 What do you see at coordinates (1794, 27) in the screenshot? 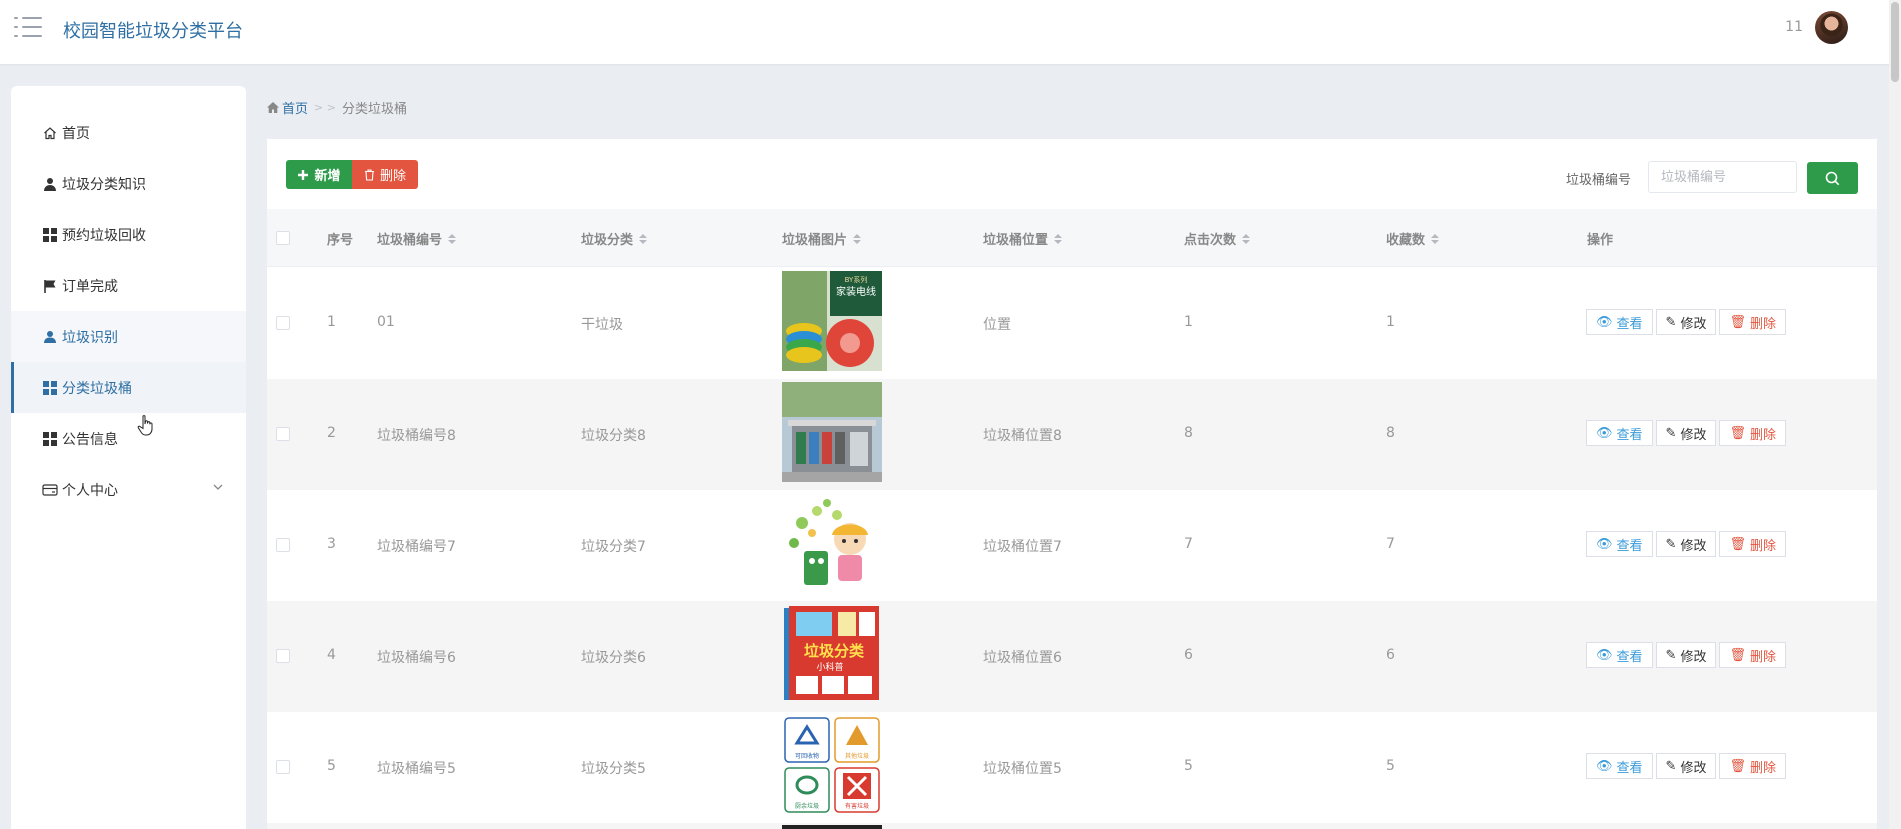
I see `user-name: 11` at bounding box center [1794, 27].